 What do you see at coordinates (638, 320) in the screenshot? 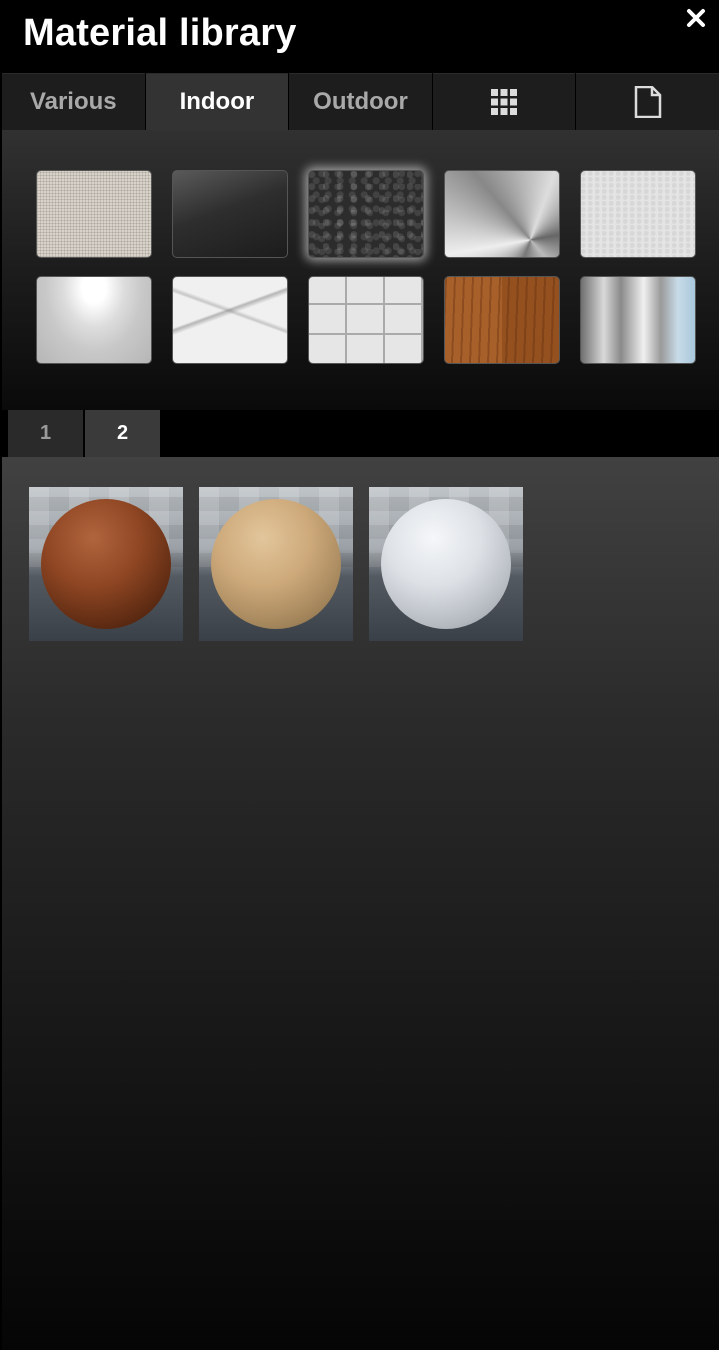
I see `swatch-curtain` at bounding box center [638, 320].